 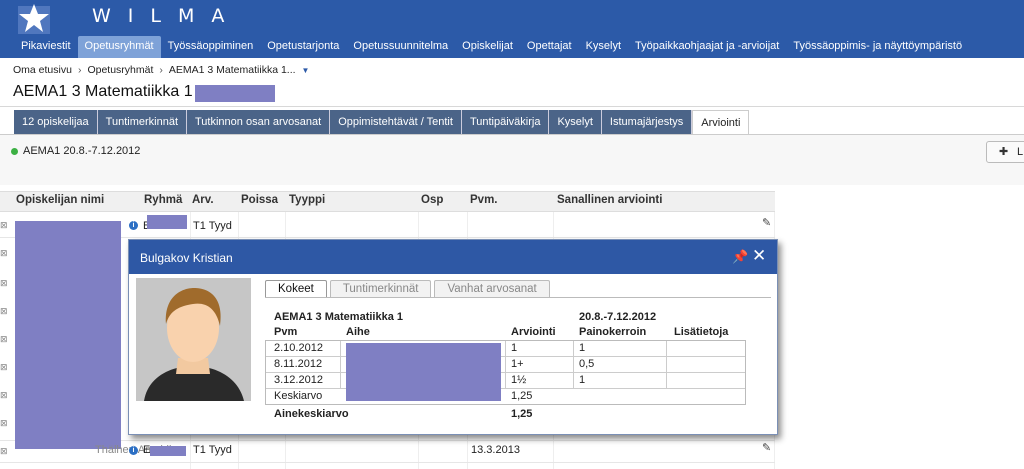 I want to click on add-button: ✚ L, so click(x=1005, y=152).